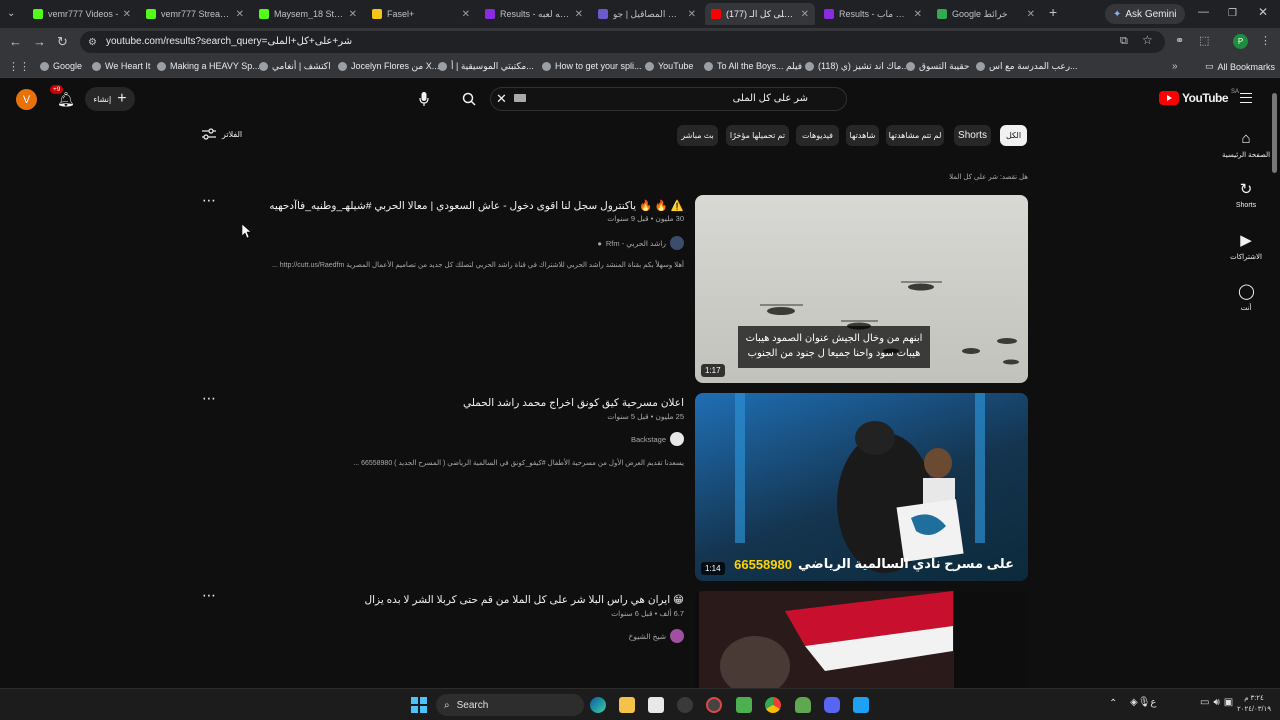  I want to click on minimize-button: —, so click(1203, 12).